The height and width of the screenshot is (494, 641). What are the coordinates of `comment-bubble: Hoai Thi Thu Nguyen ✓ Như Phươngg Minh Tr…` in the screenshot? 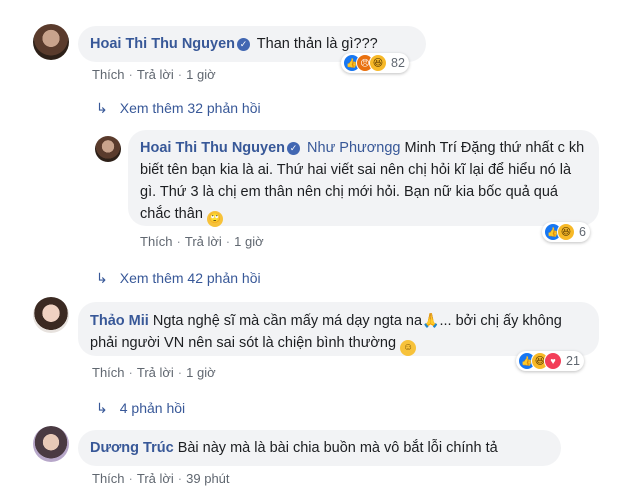 It's located at (363, 178).